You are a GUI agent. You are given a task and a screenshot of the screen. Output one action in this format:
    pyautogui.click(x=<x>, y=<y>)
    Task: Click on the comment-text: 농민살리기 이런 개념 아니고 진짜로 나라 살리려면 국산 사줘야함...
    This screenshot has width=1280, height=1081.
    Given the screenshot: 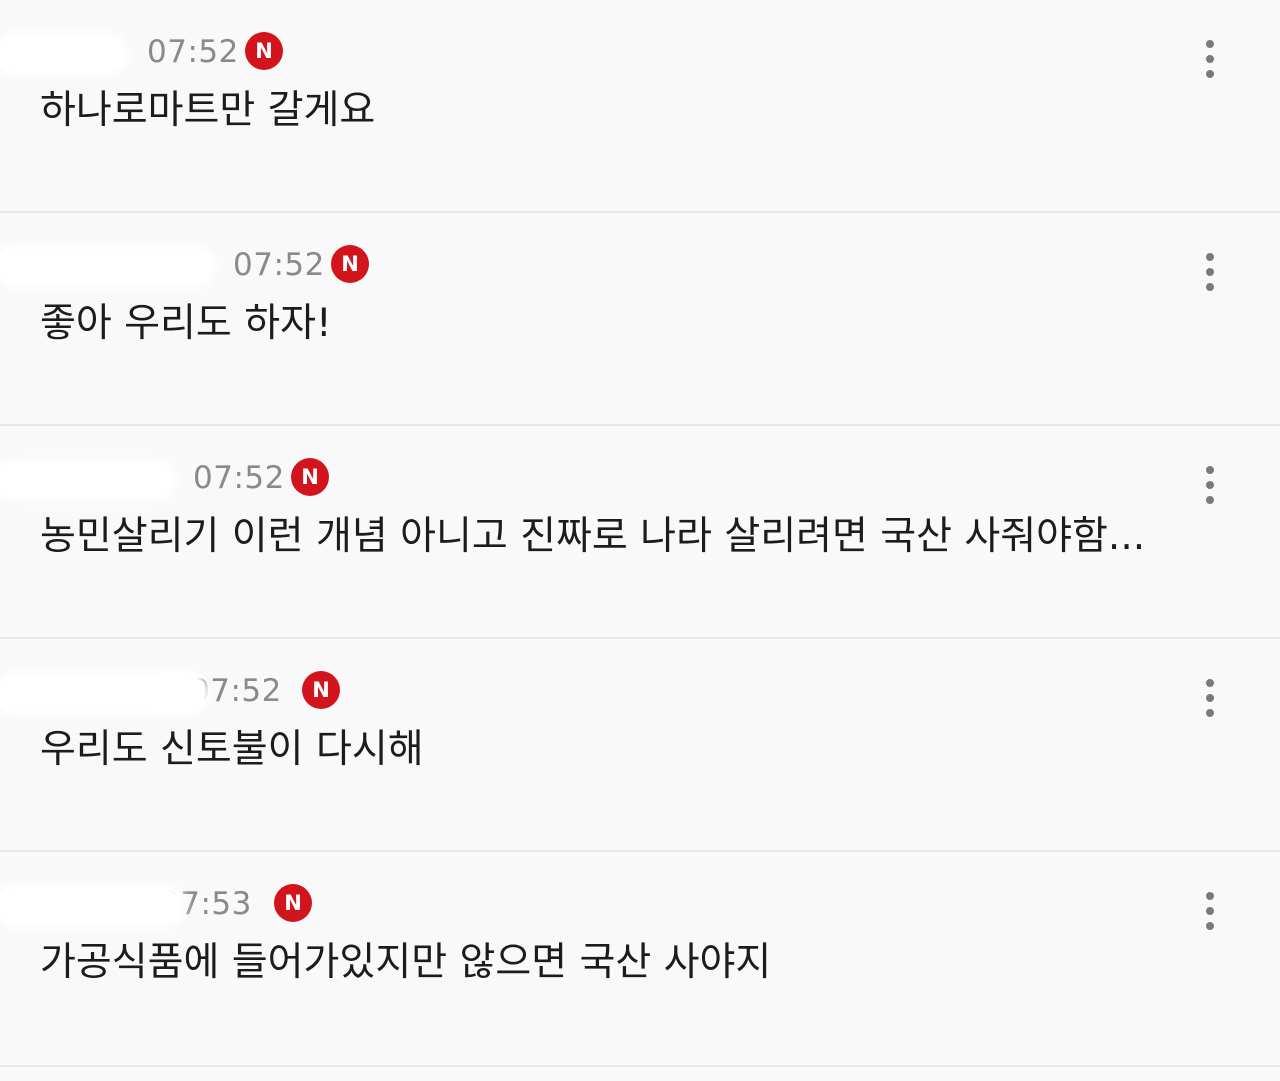 What is the action you would take?
    pyautogui.click(x=593, y=536)
    